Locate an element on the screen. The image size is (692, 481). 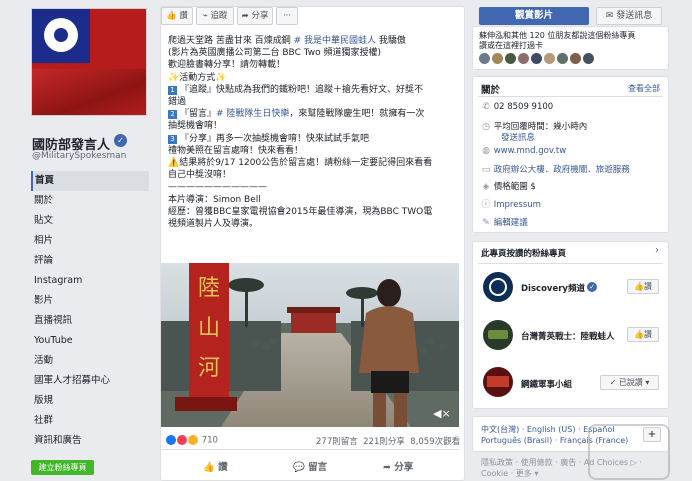
watch-video-button: 觀賞影片 is located at coordinates (534, 16).